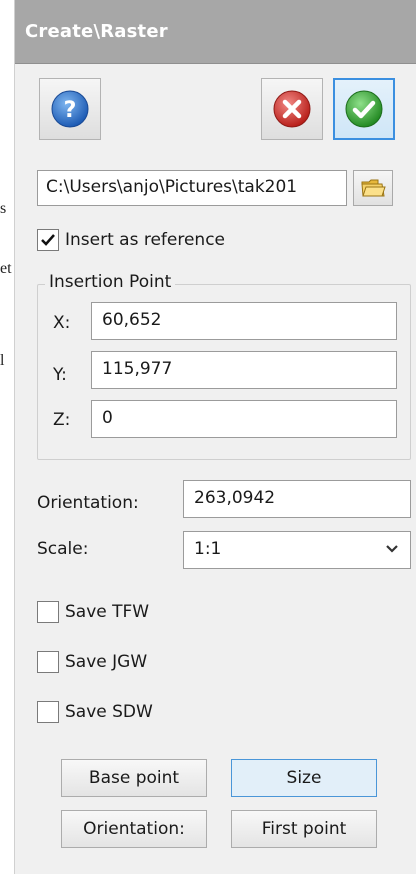 This screenshot has height=874, width=418. I want to click on title-bar: Create\Raster, so click(215, 32).